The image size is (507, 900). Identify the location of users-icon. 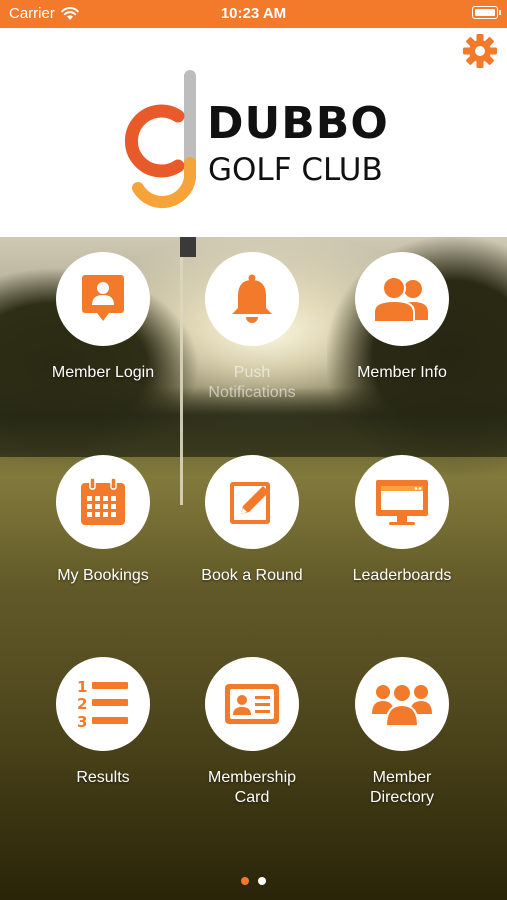
(400, 299).